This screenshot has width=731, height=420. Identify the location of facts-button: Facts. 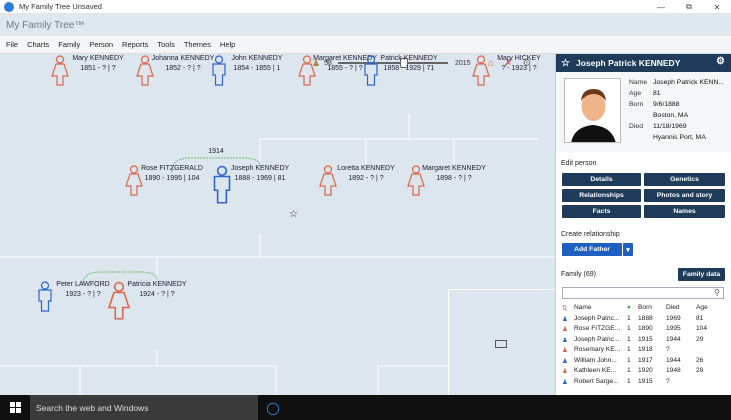
(601, 211).